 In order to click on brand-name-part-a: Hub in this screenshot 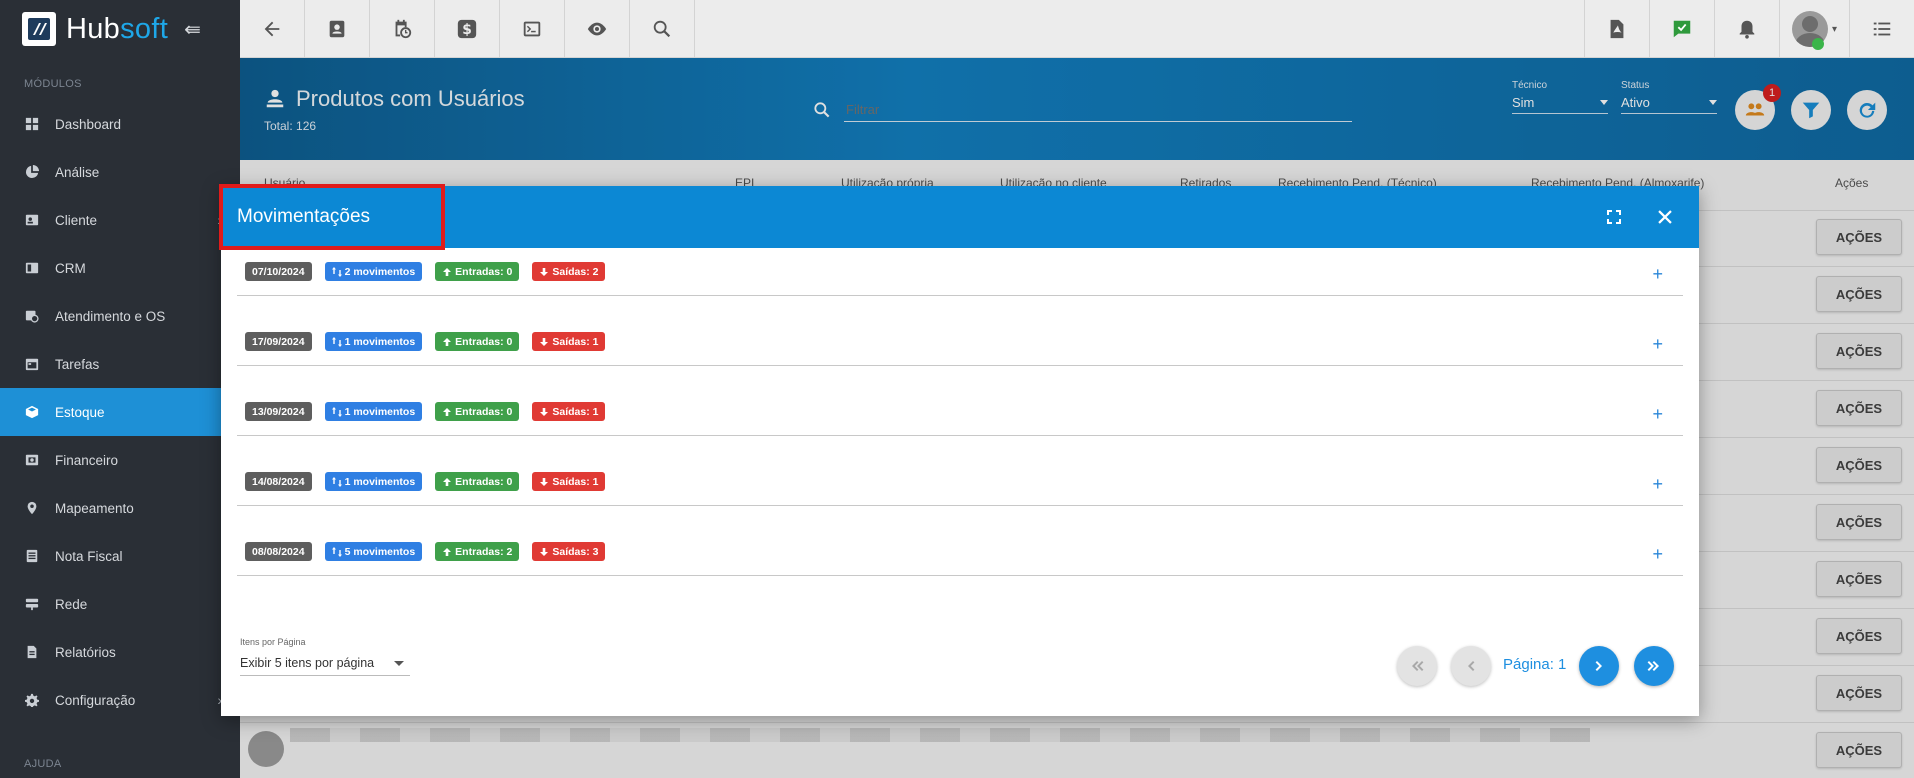, I will do `click(93, 28)`.